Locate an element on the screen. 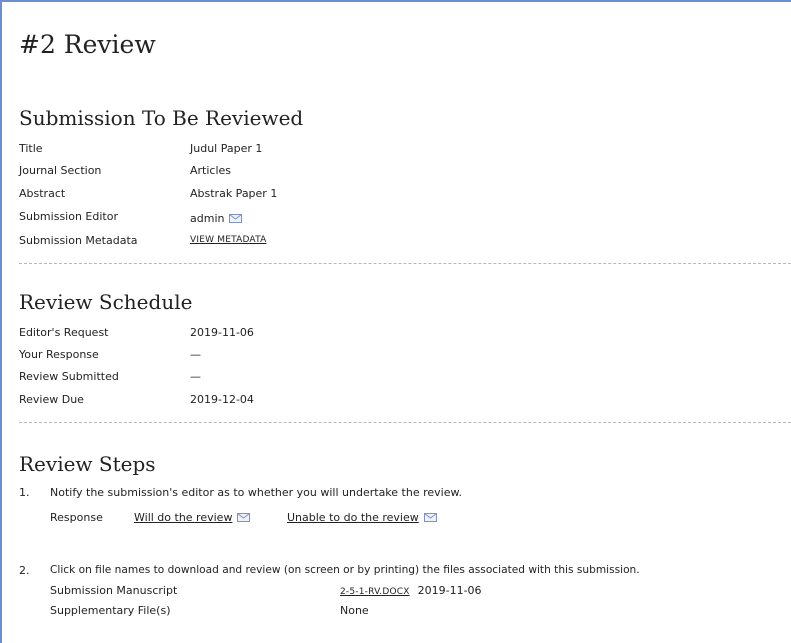 The height and width of the screenshot is (643, 791). supplementary-label: Supplementary File(s) is located at coordinates (110, 610).